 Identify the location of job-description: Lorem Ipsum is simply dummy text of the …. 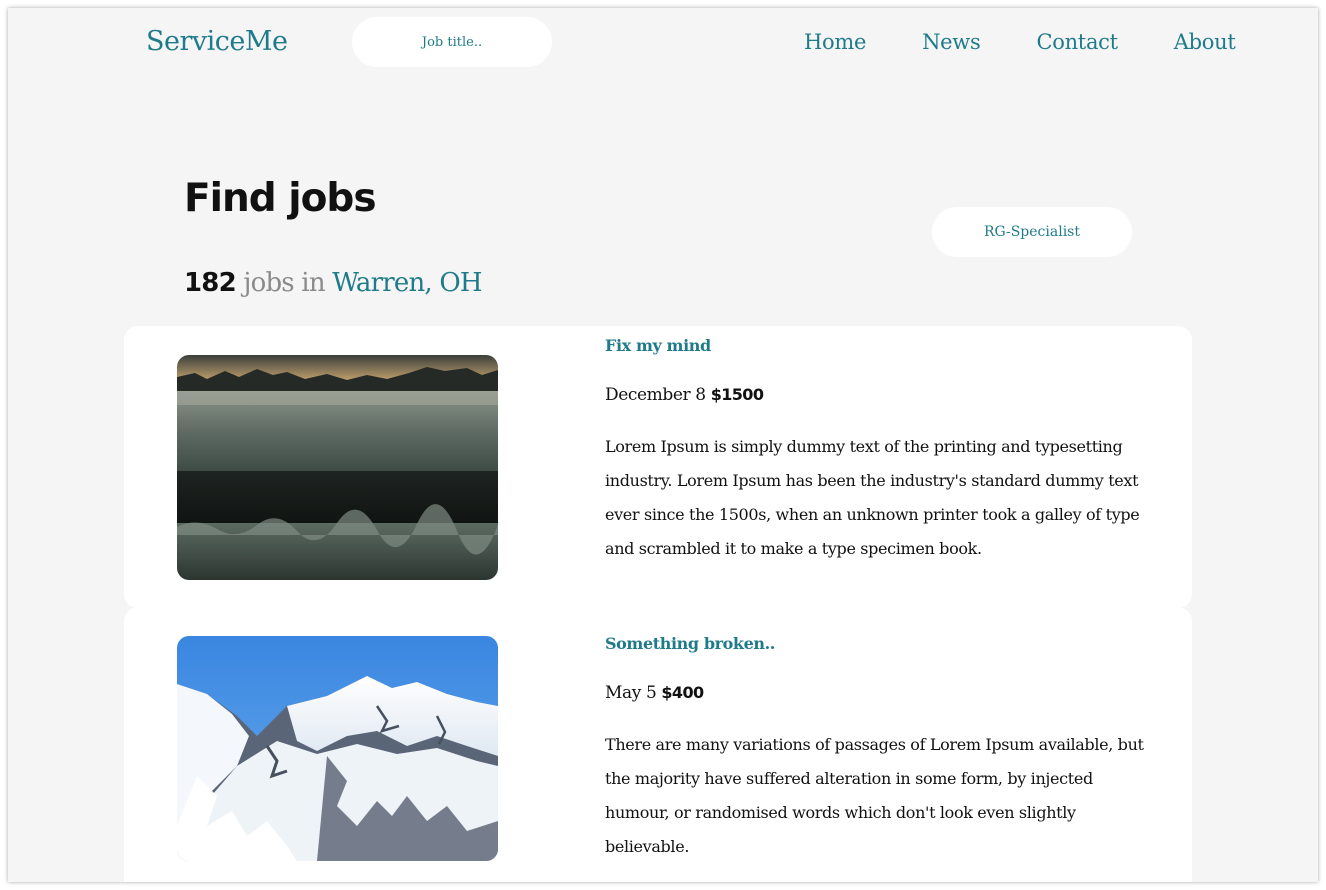
(872, 497).